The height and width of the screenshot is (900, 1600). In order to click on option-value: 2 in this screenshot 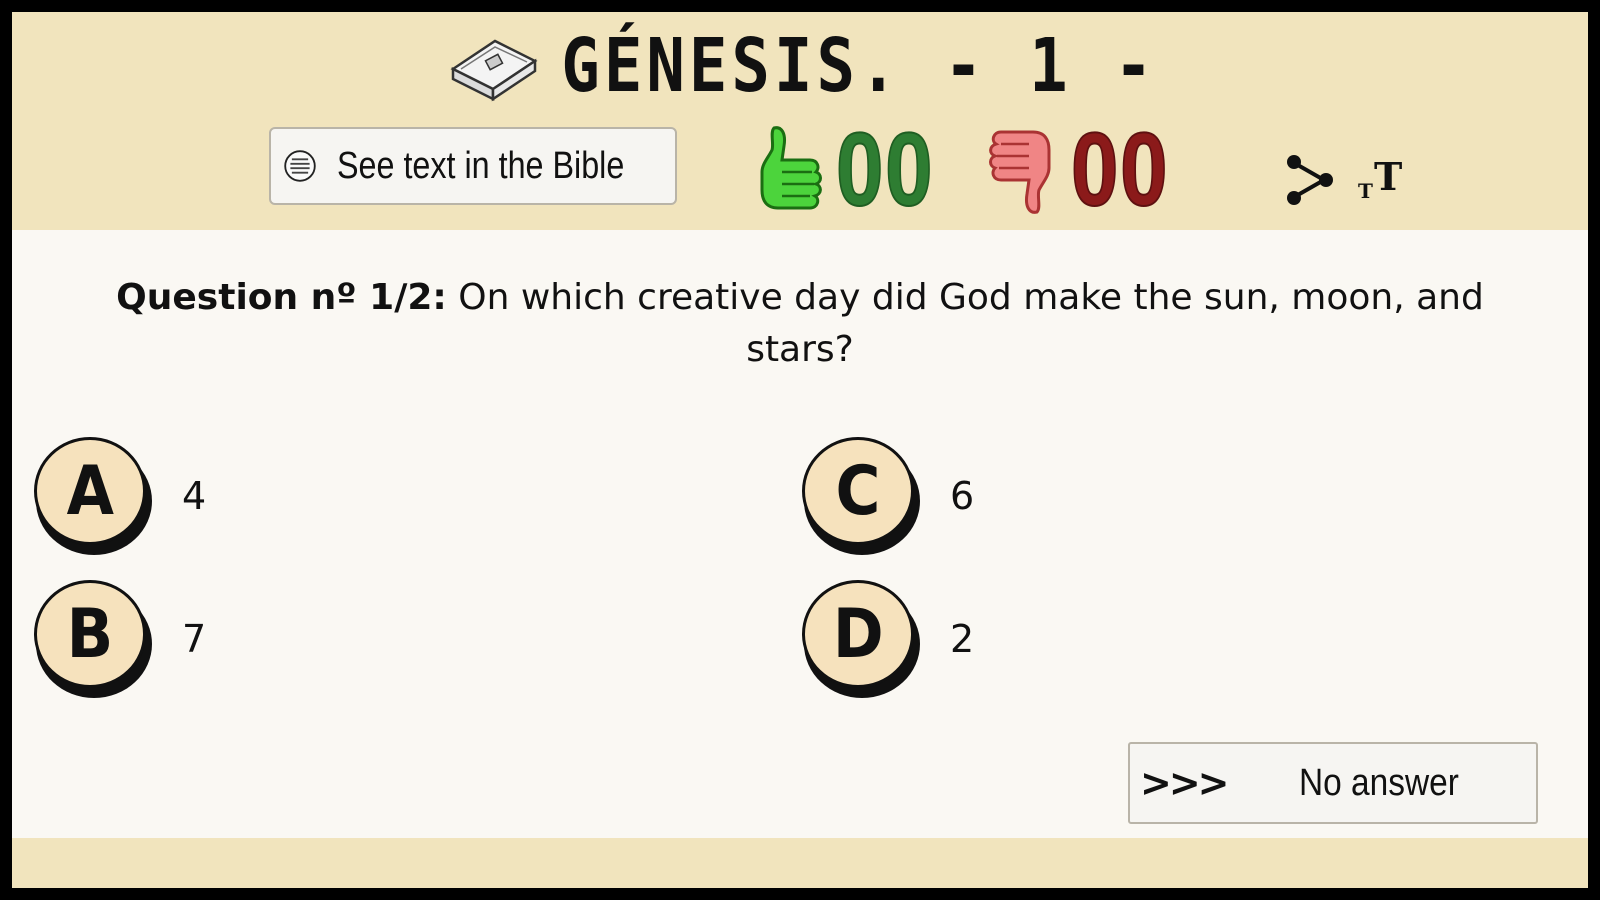, I will do `click(962, 639)`.